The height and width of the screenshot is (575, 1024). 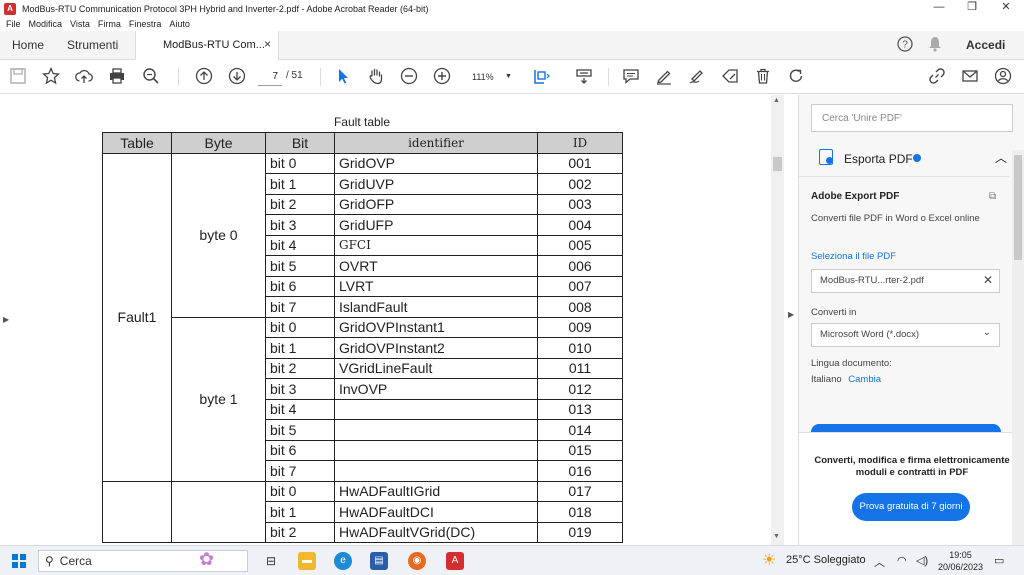 I want to click on table-group-cell-empty, so click(x=137, y=511).